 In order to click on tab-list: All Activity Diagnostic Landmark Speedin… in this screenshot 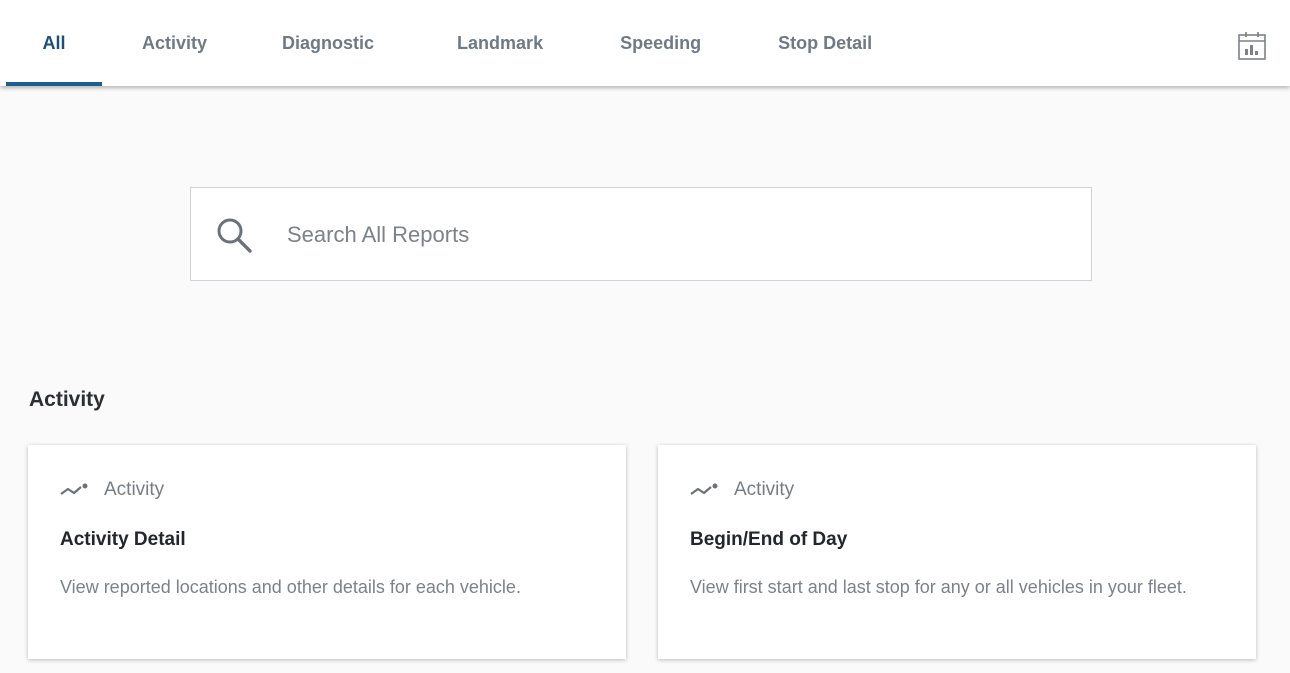, I will do `click(439, 43)`.